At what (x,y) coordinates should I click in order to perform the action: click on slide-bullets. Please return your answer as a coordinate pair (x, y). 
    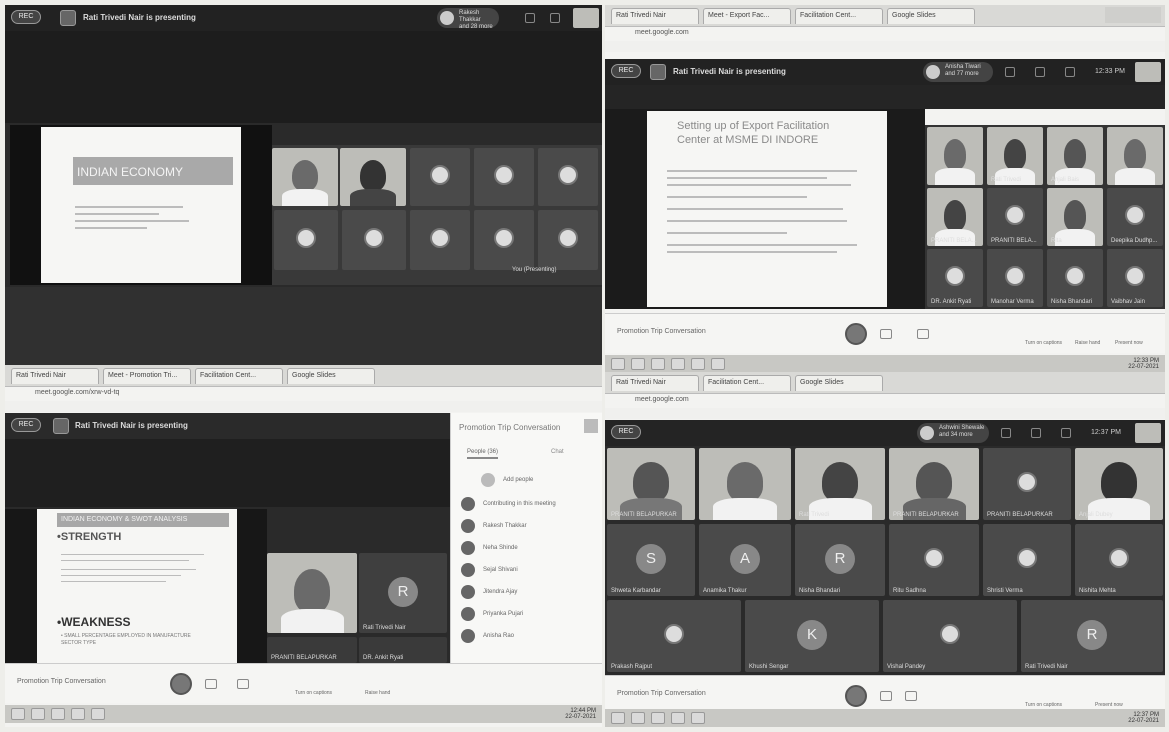
    Looking at the image, I should click on (767, 211).